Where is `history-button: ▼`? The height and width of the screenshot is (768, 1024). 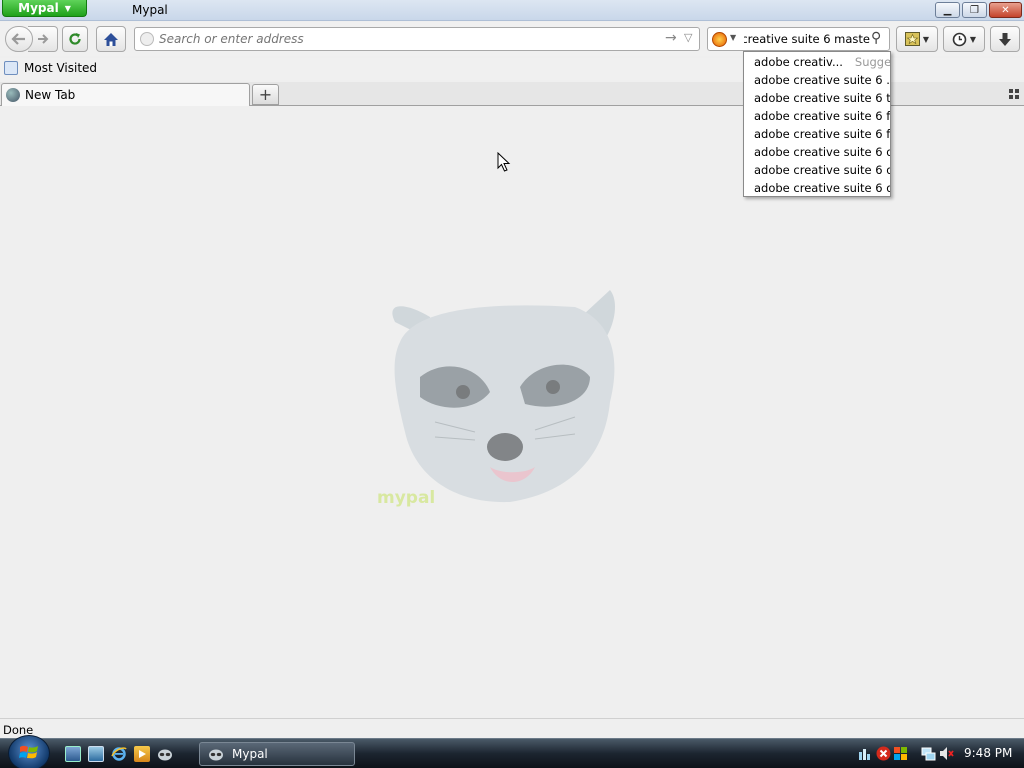 history-button: ▼ is located at coordinates (964, 39).